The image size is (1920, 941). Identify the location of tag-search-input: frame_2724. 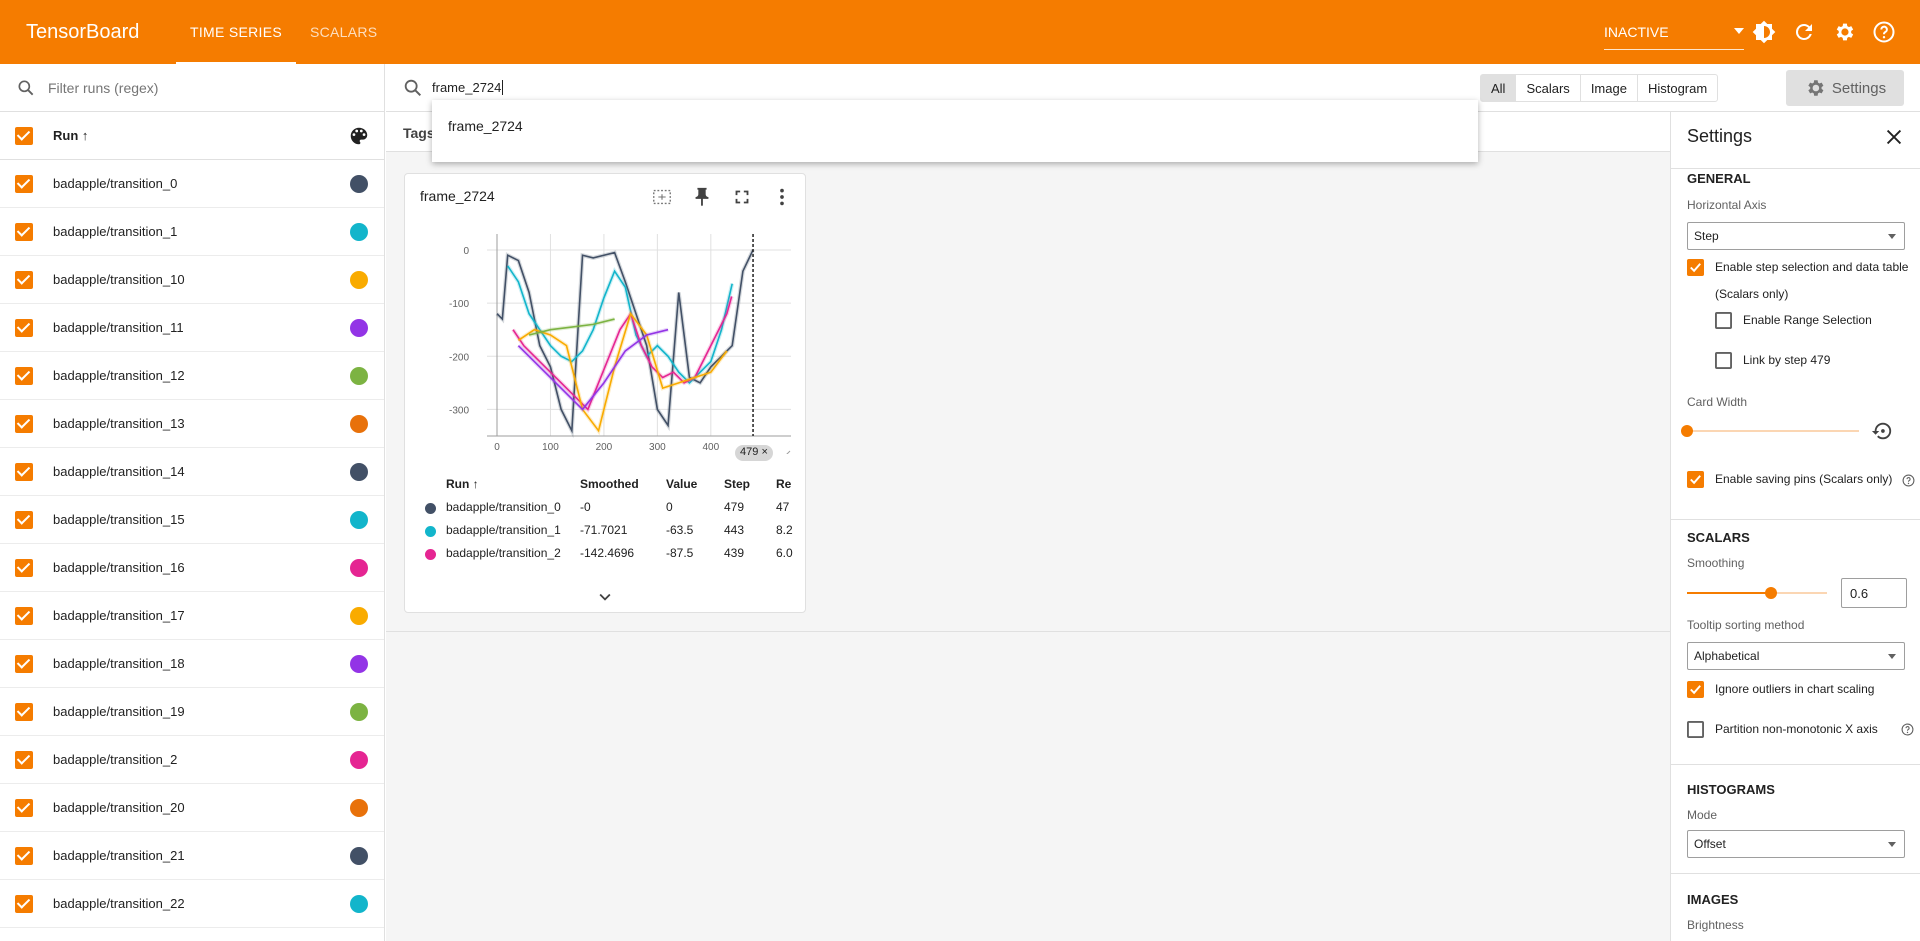
(468, 87).